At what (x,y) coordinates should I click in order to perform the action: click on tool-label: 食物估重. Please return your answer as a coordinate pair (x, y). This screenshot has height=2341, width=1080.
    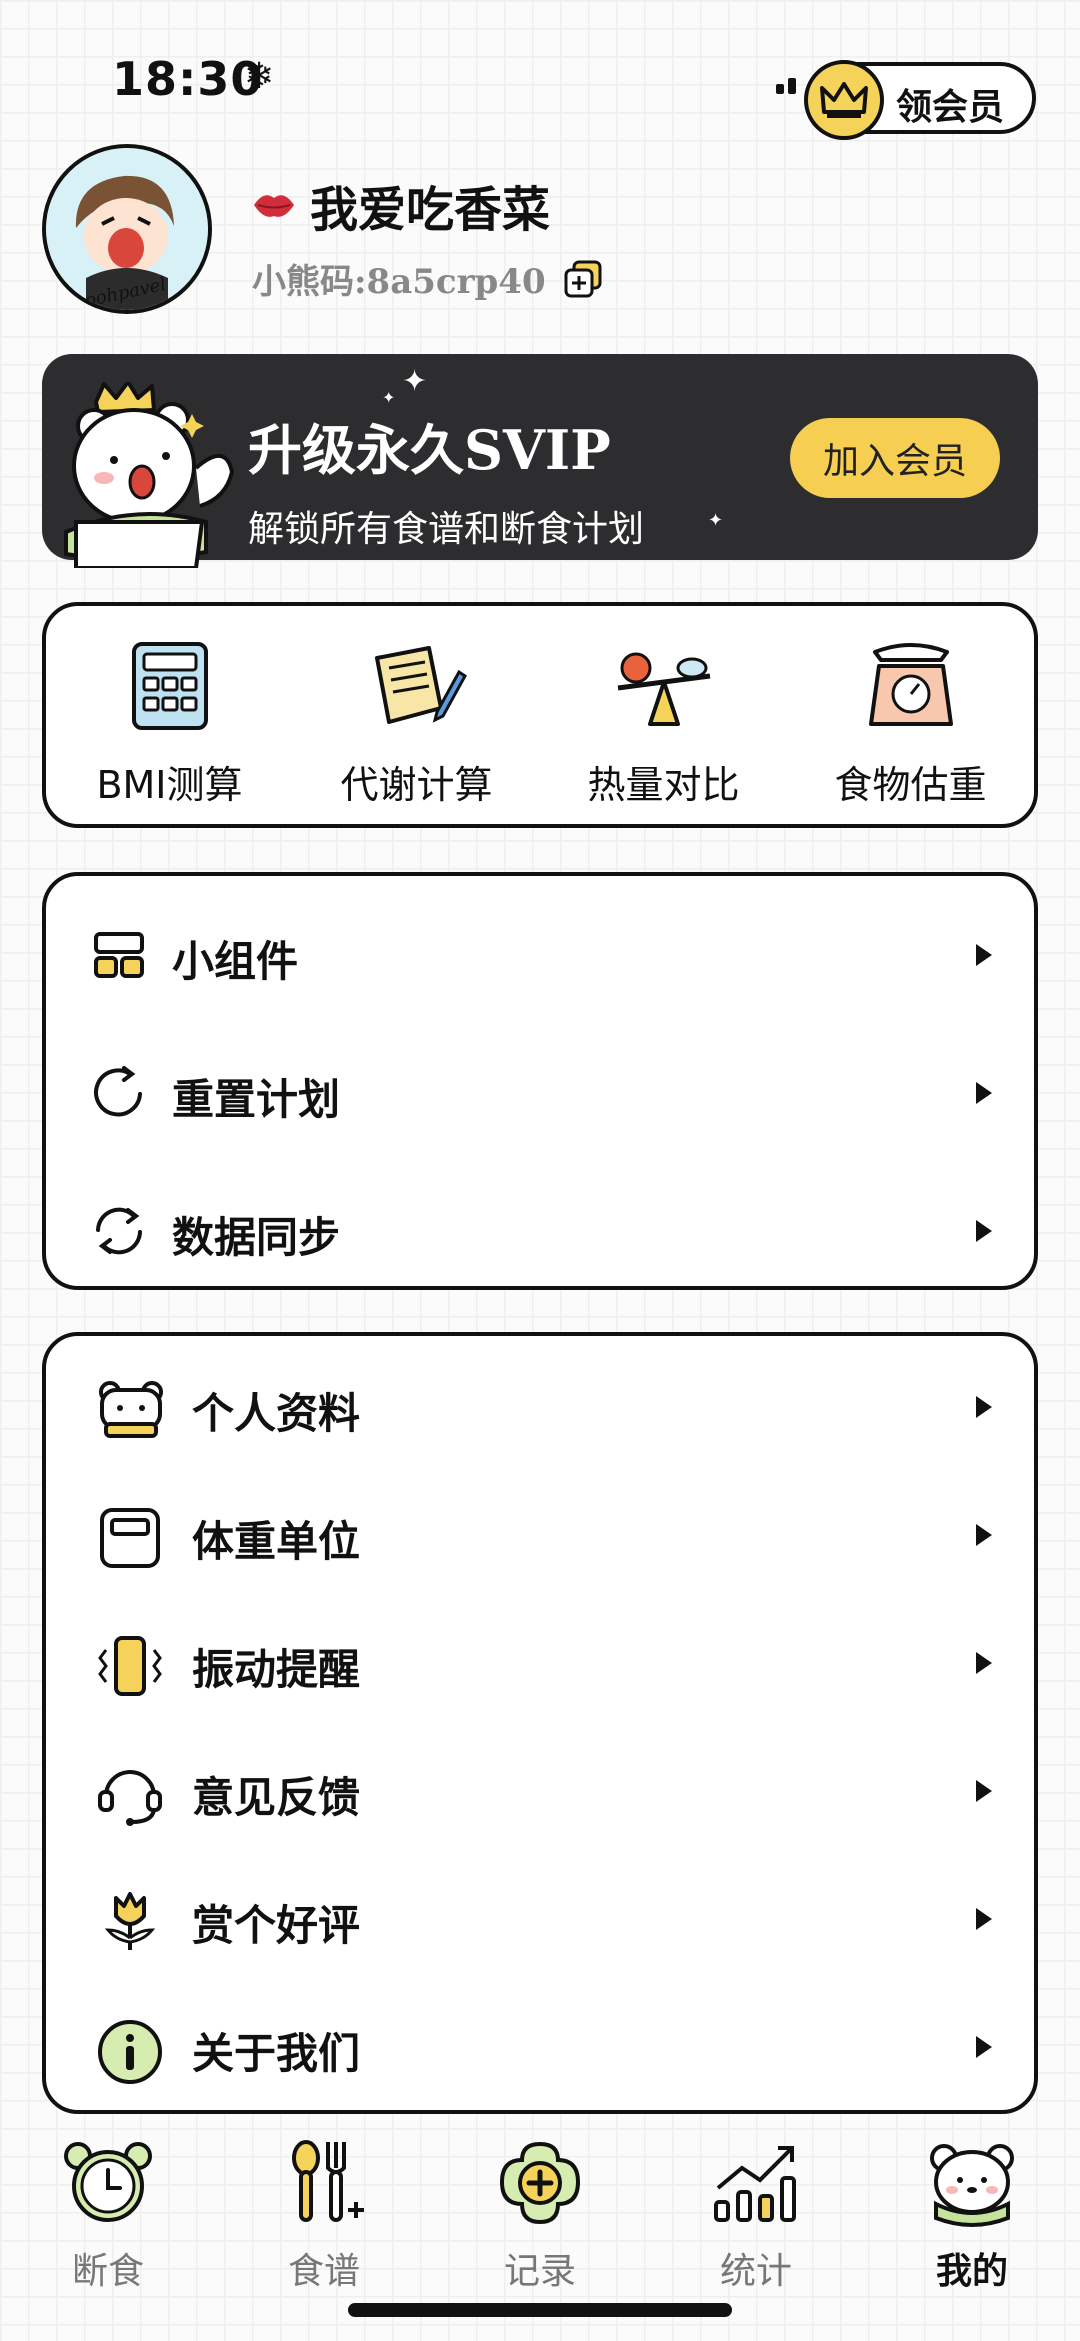
    Looking at the image, I should click on (910, 785).